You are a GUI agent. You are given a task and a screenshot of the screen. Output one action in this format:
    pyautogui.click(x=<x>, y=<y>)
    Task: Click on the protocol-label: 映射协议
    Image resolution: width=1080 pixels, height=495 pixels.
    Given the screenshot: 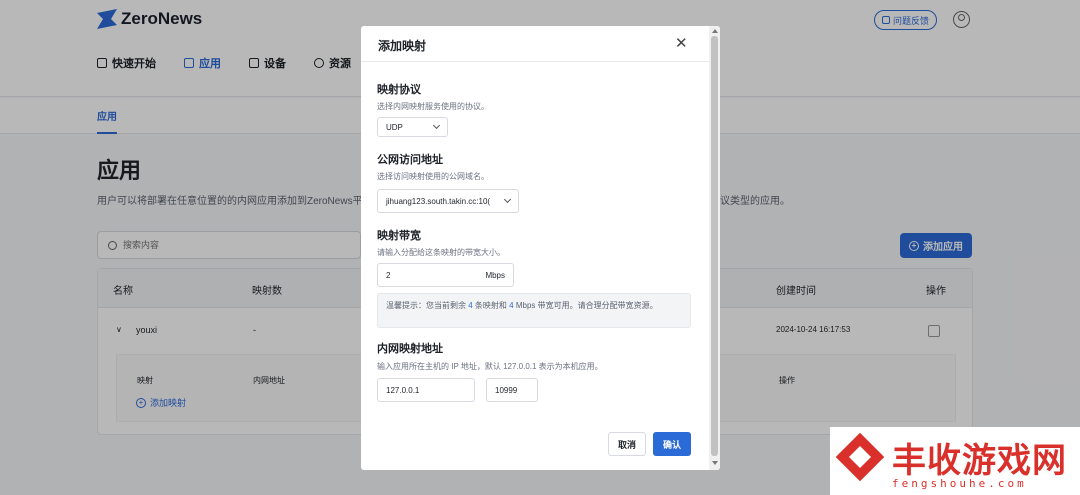 What is the action you would take?
    pyautogui.click(x=399, y=90)
    